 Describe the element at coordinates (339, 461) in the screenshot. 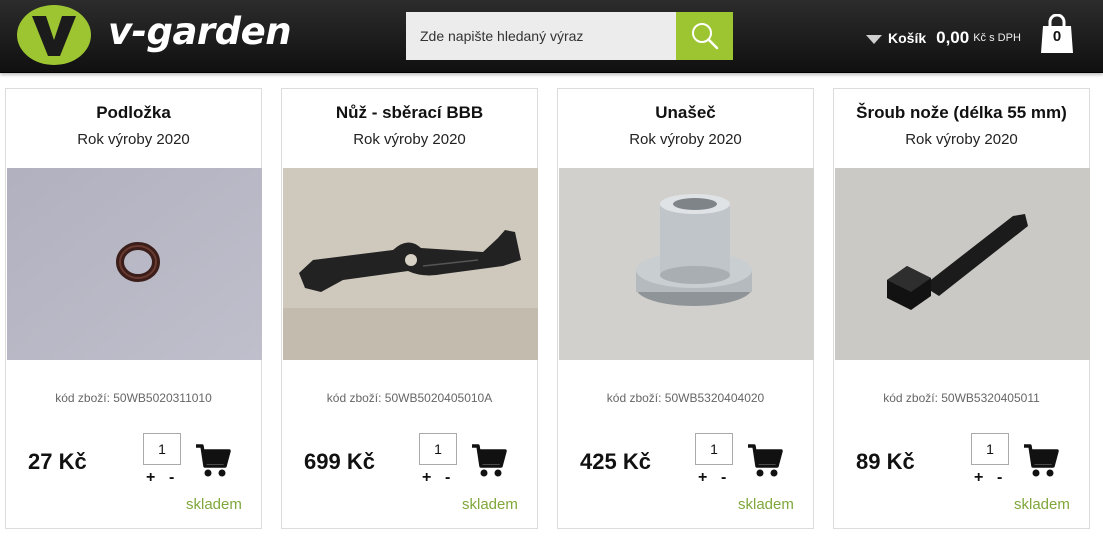

I see `product-price: 699 Kč` at that location.